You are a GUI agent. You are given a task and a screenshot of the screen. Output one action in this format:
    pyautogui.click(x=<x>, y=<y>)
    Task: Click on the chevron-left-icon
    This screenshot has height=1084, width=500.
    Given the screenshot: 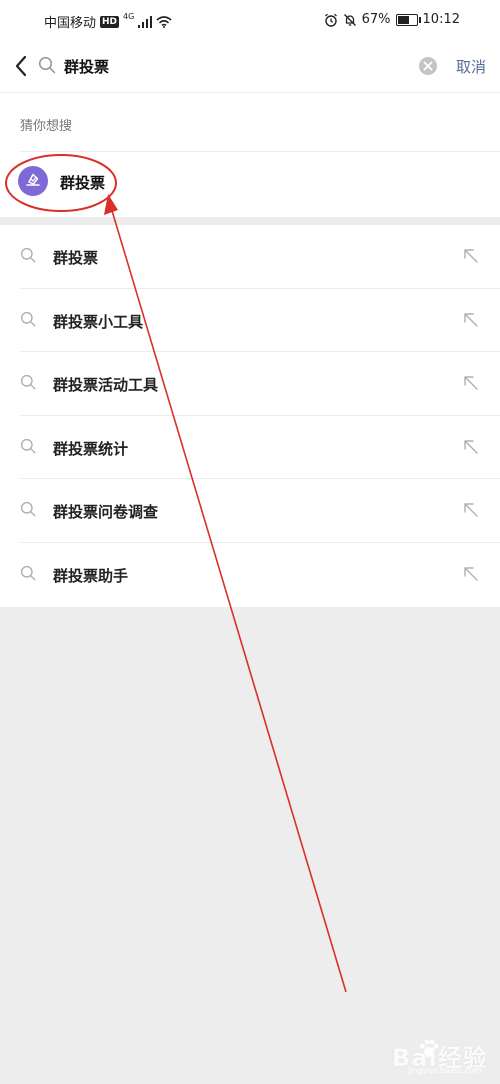 What is the action you would take?
    pyautogui.click(x=22, y=66)
    